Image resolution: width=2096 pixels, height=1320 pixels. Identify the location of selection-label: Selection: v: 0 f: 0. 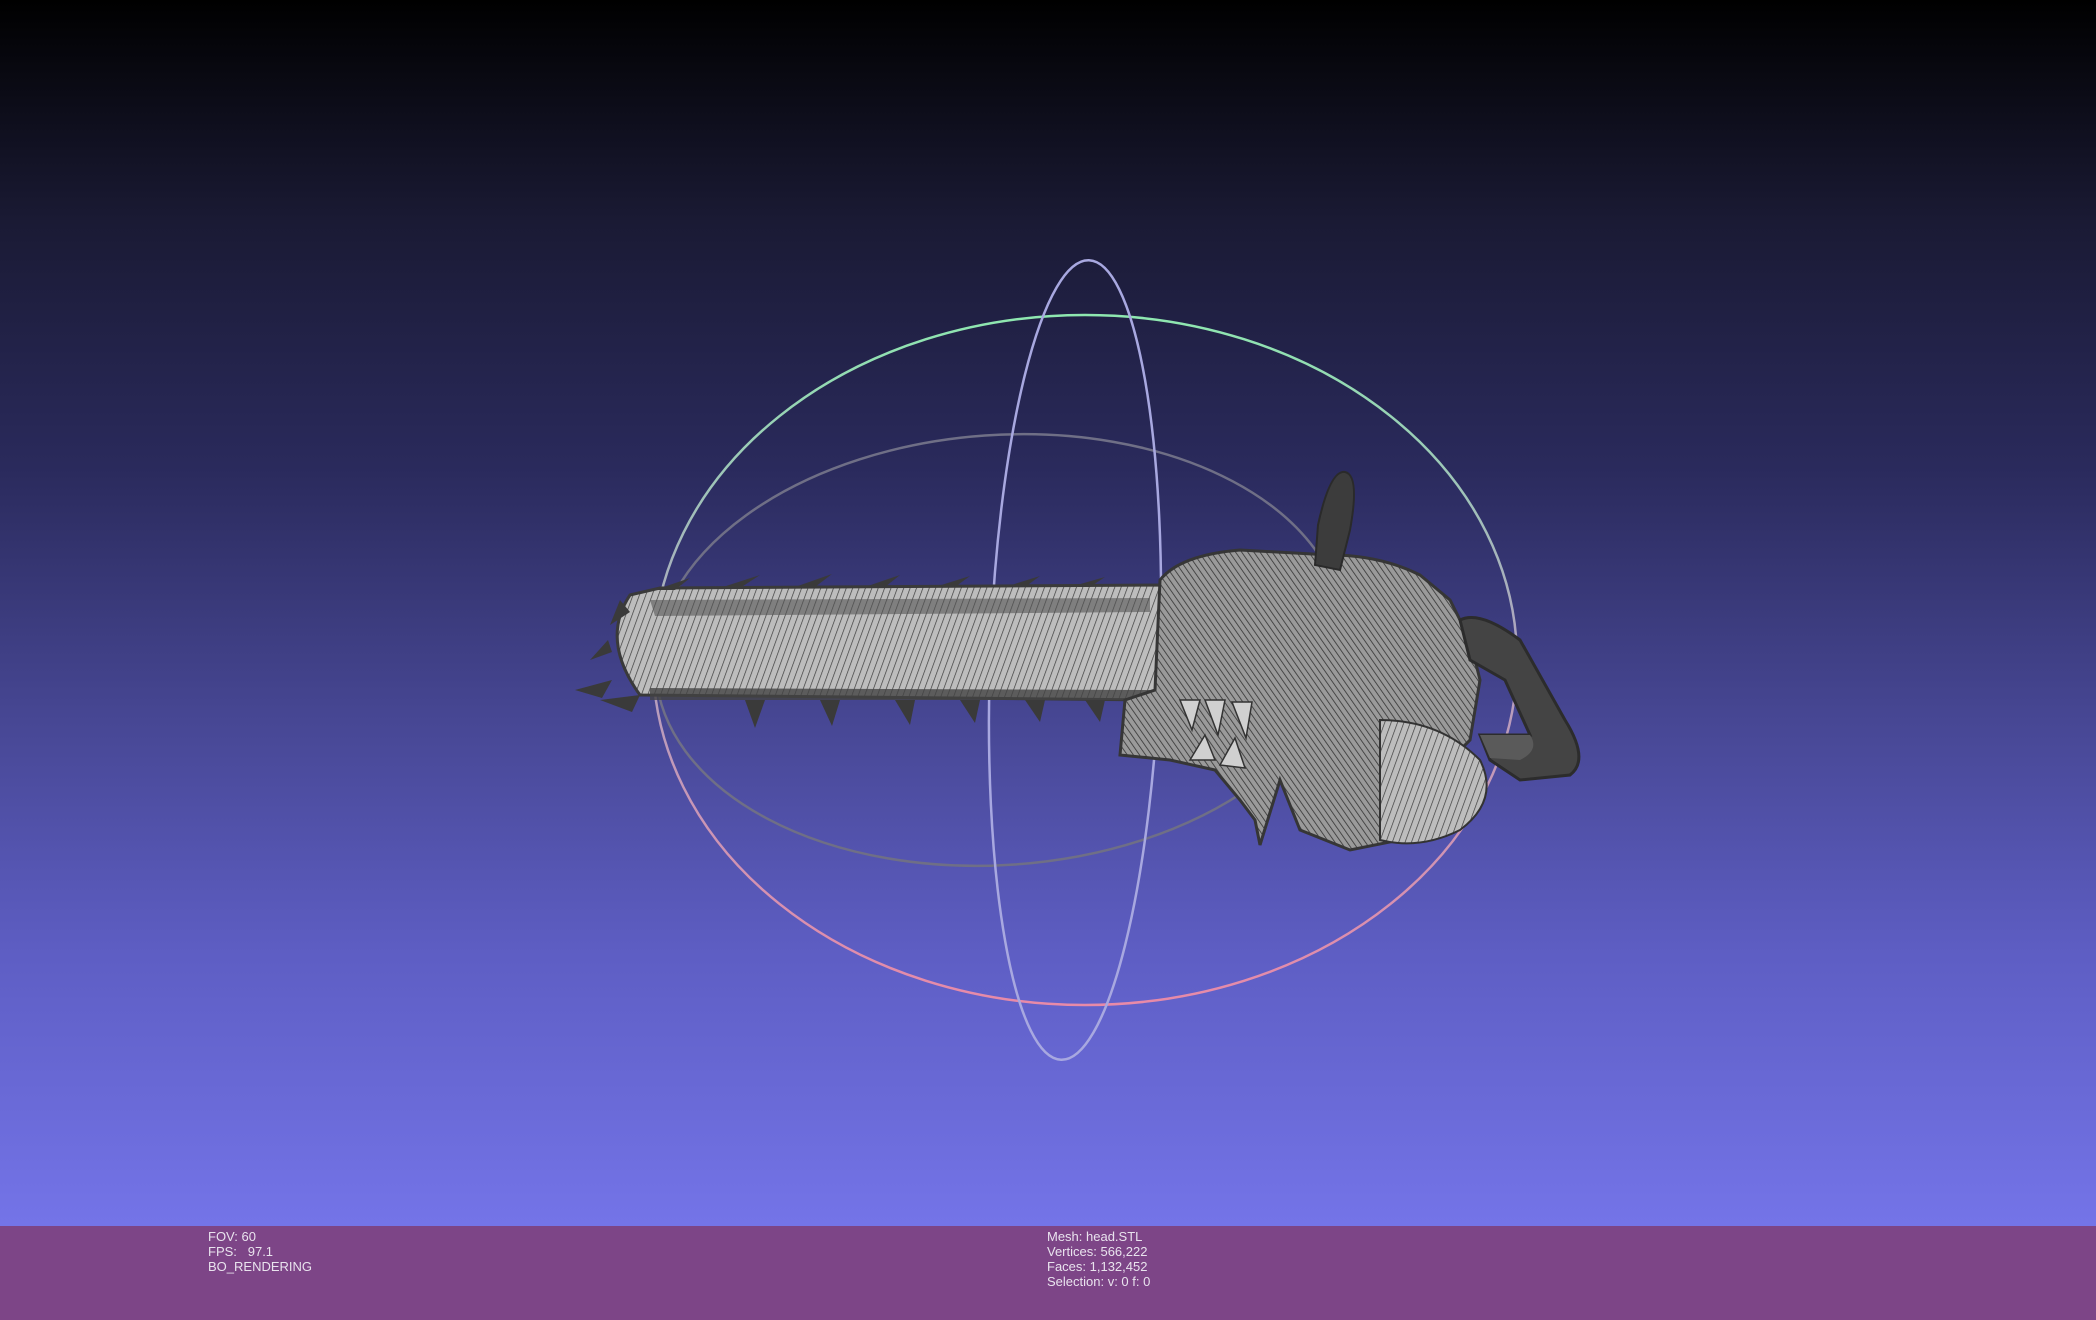
(1099, 1281).